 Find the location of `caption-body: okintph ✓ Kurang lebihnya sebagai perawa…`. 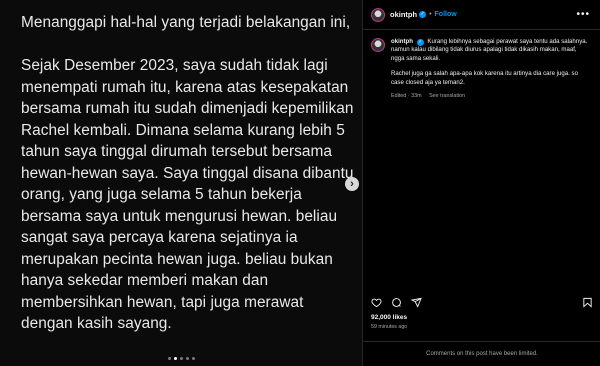

caption-body: okintph ✓ Kurang lebihnya sebagai perawa… is located at coordinates (490, 69).